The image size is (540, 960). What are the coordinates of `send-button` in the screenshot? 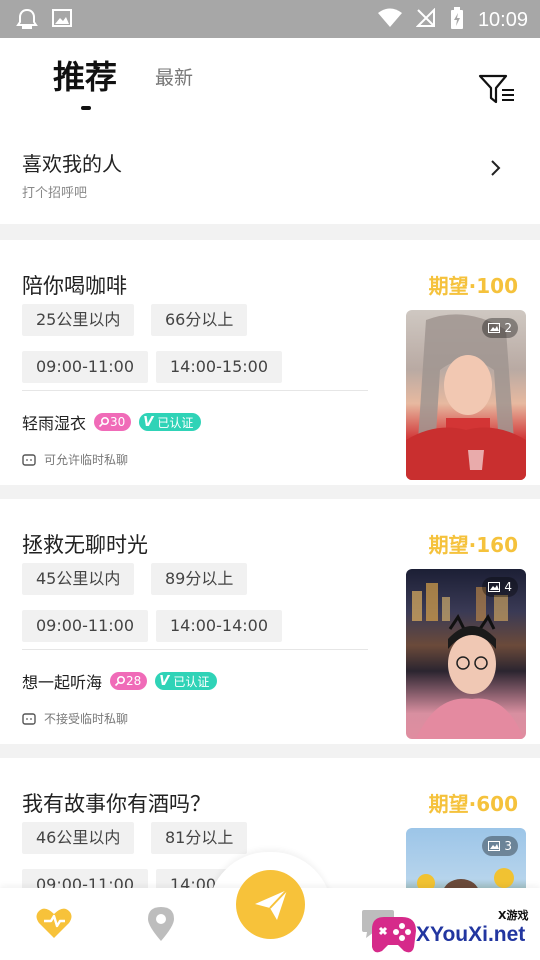 It's located at (270, 904).